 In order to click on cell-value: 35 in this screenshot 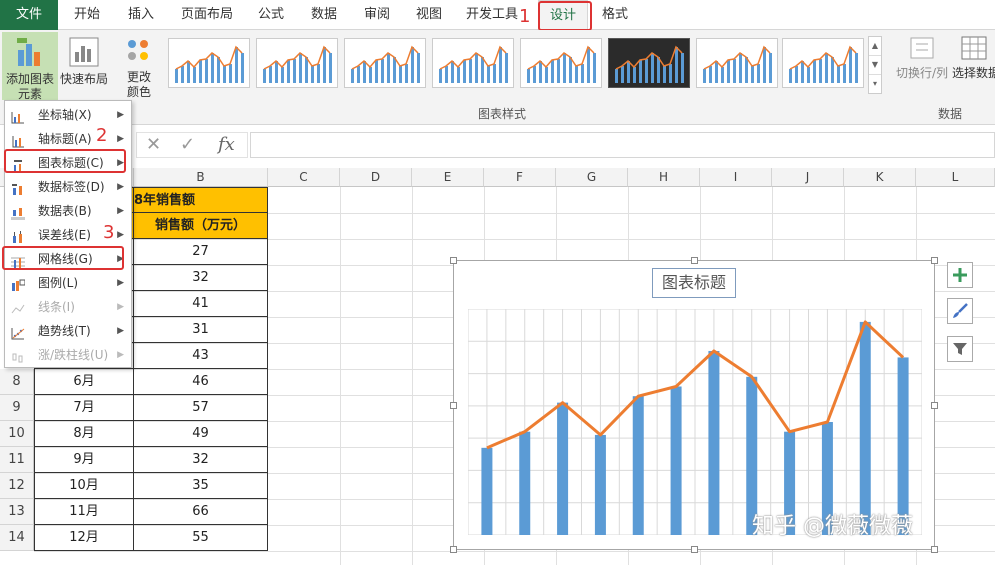, I will do `click(201, 486)`.